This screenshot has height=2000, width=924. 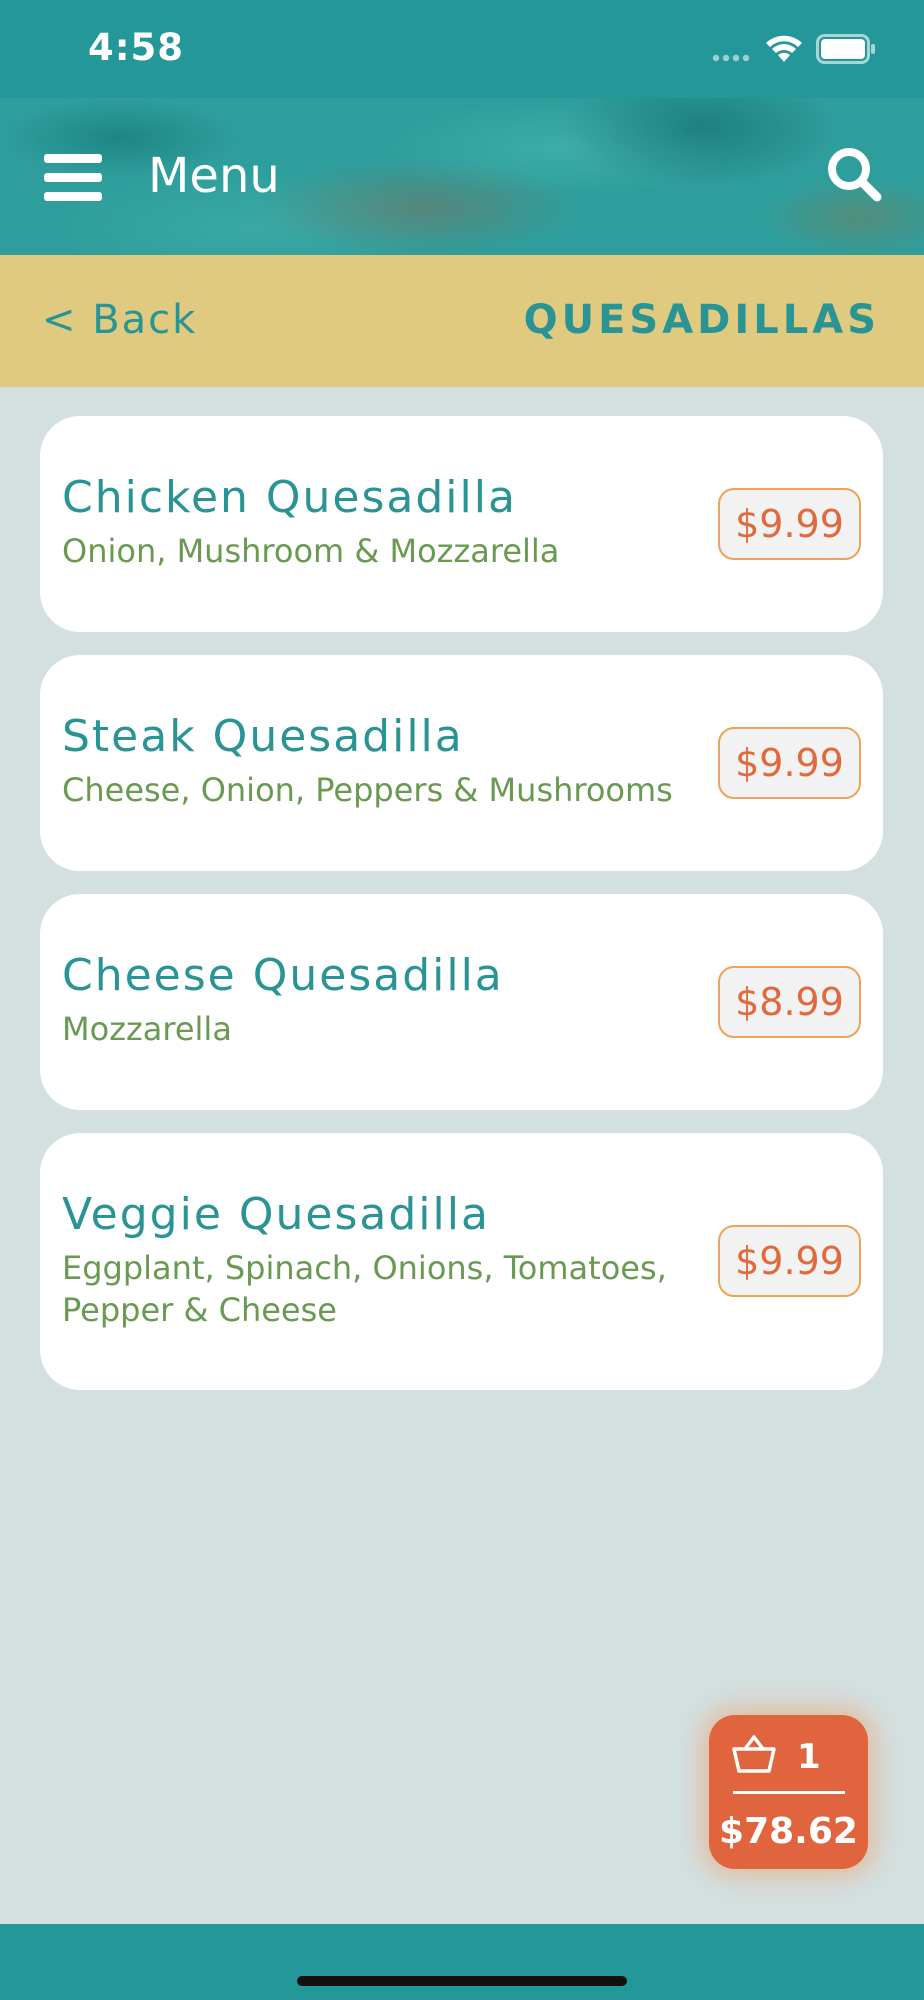 I want to click on header: Menu, so click(x=462, y=176).